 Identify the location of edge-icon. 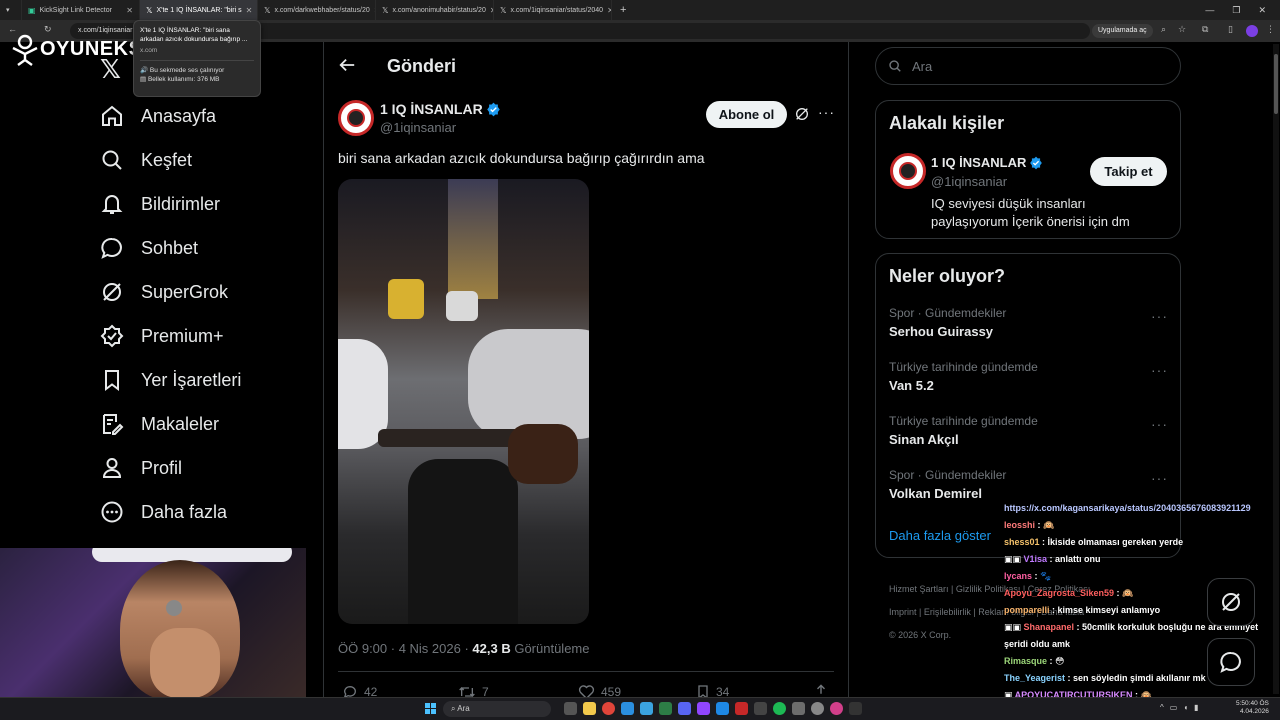
(627, 708).